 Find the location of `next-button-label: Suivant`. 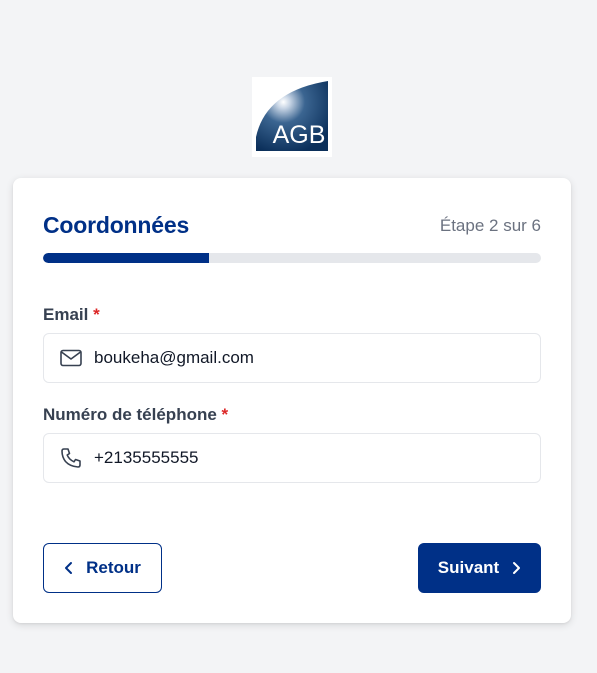

next-button-label: Suivant is located at coordinates (468, 567).